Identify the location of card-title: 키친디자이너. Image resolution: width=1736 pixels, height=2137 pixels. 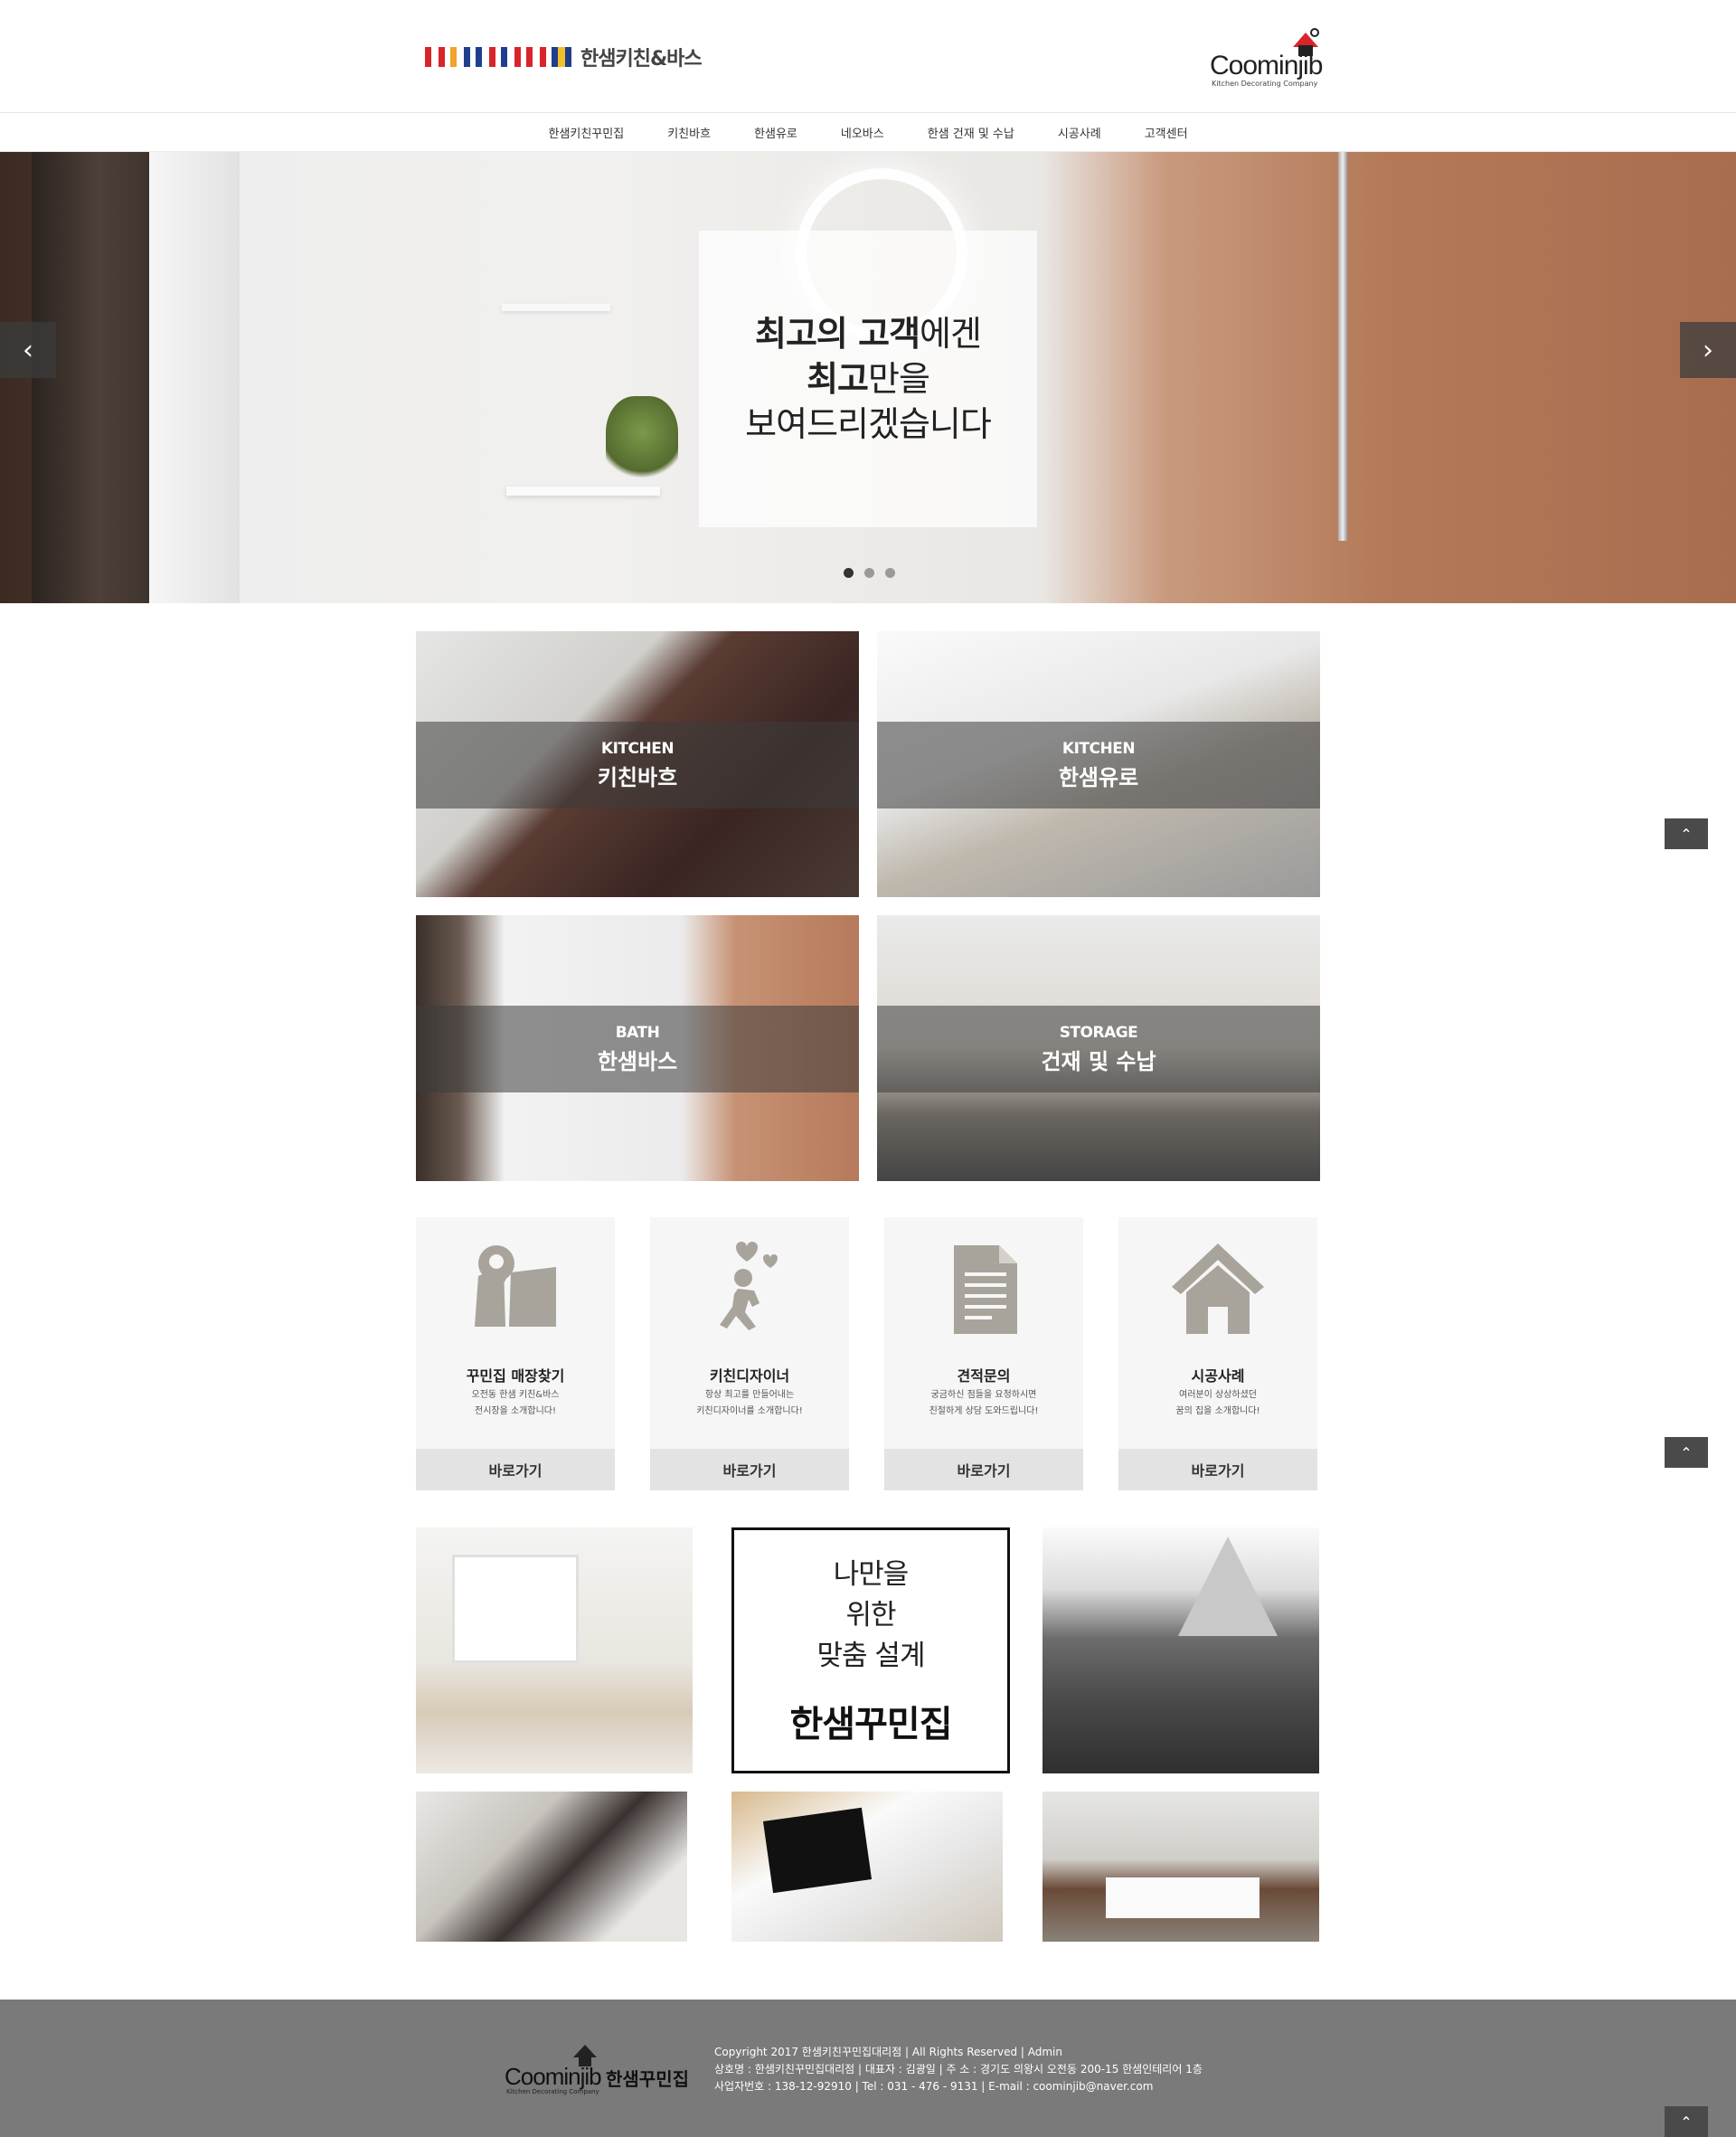
(750, 1376).